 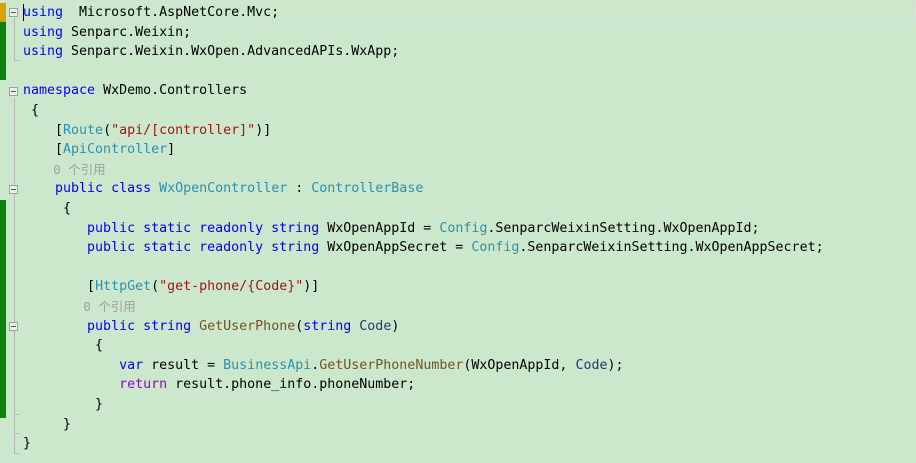 I want to click on code-token: return, so click(x=143, y=385).